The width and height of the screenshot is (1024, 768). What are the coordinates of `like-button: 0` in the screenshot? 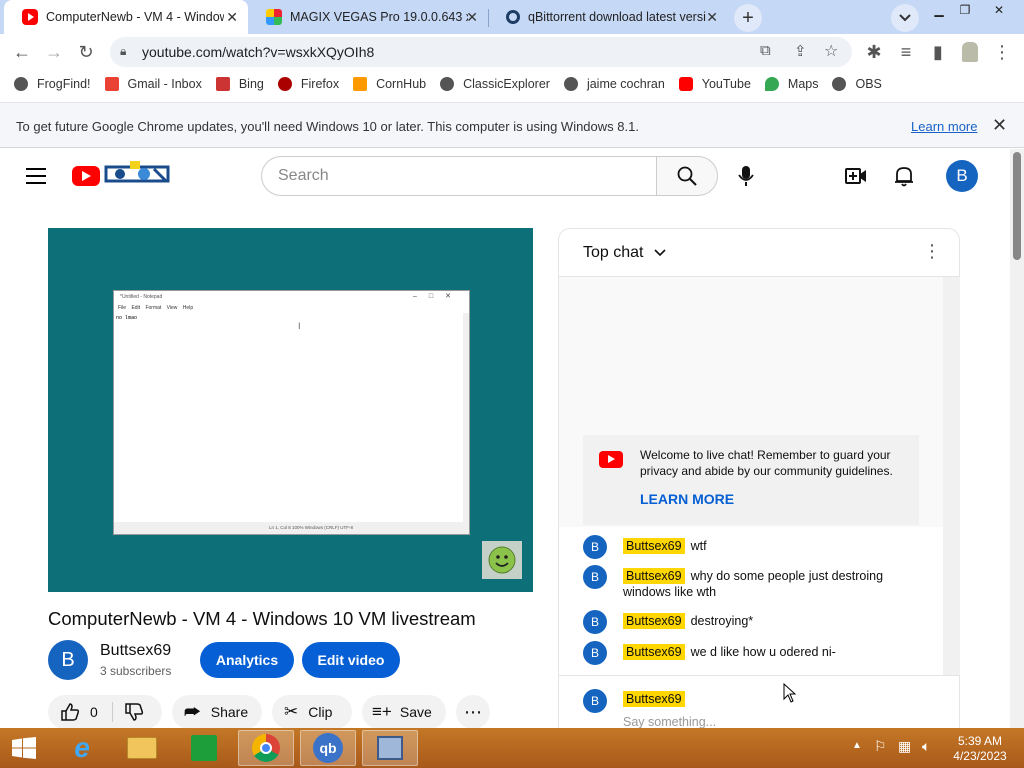 It's located at (79, 712).